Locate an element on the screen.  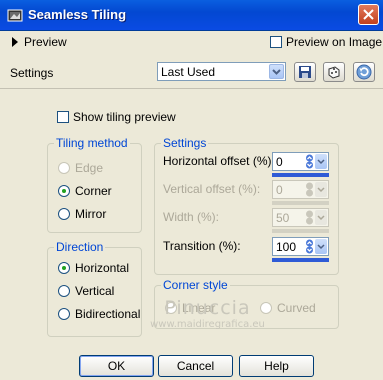
reset-button is located at coordinates (364, 72).